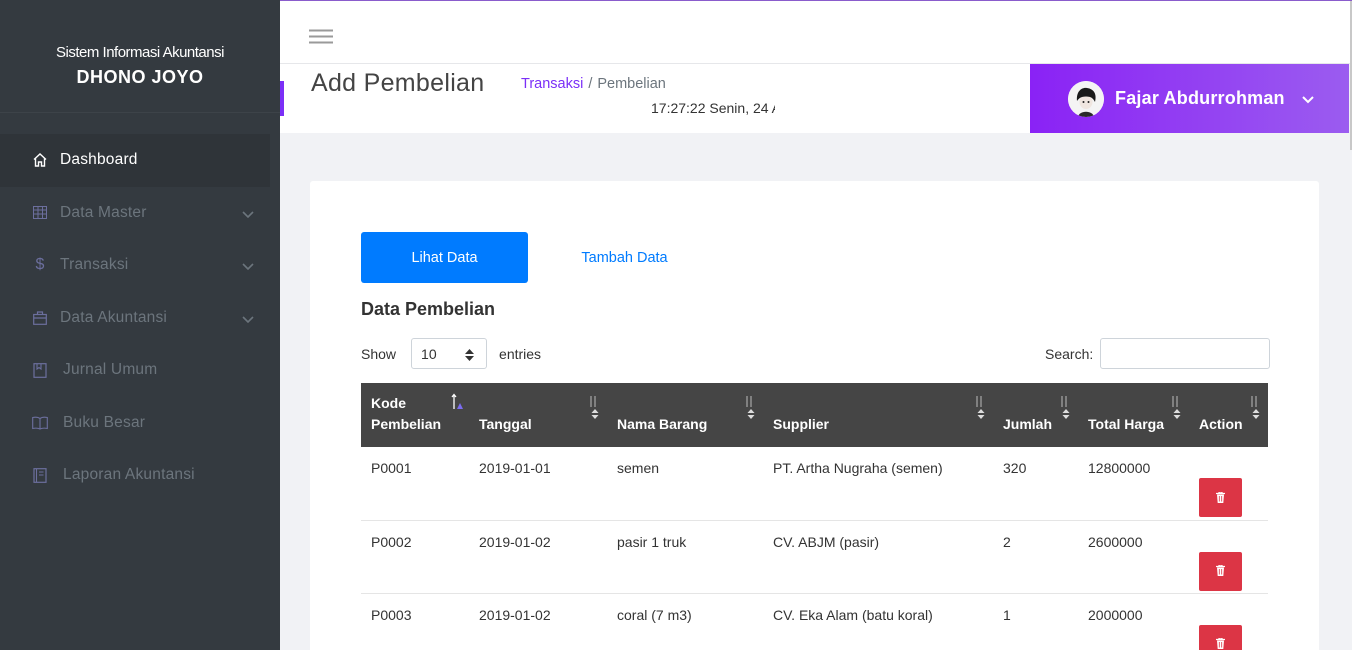  I want to click on title-accent-bar, so click(282, 98).